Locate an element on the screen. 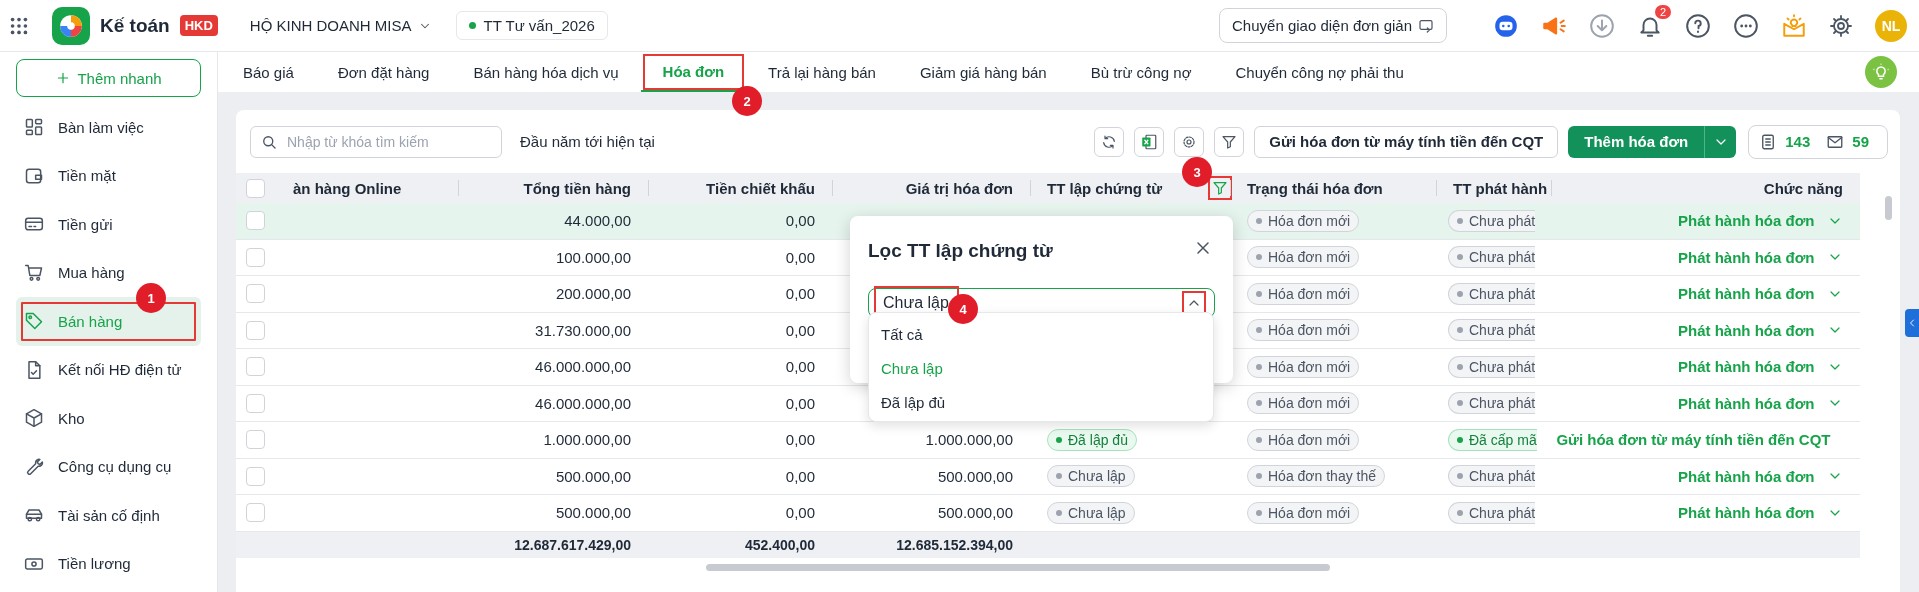 This screenshot has height=592, width=1919. table-cell: 44.000,00 is located at coordinates (597, 221).